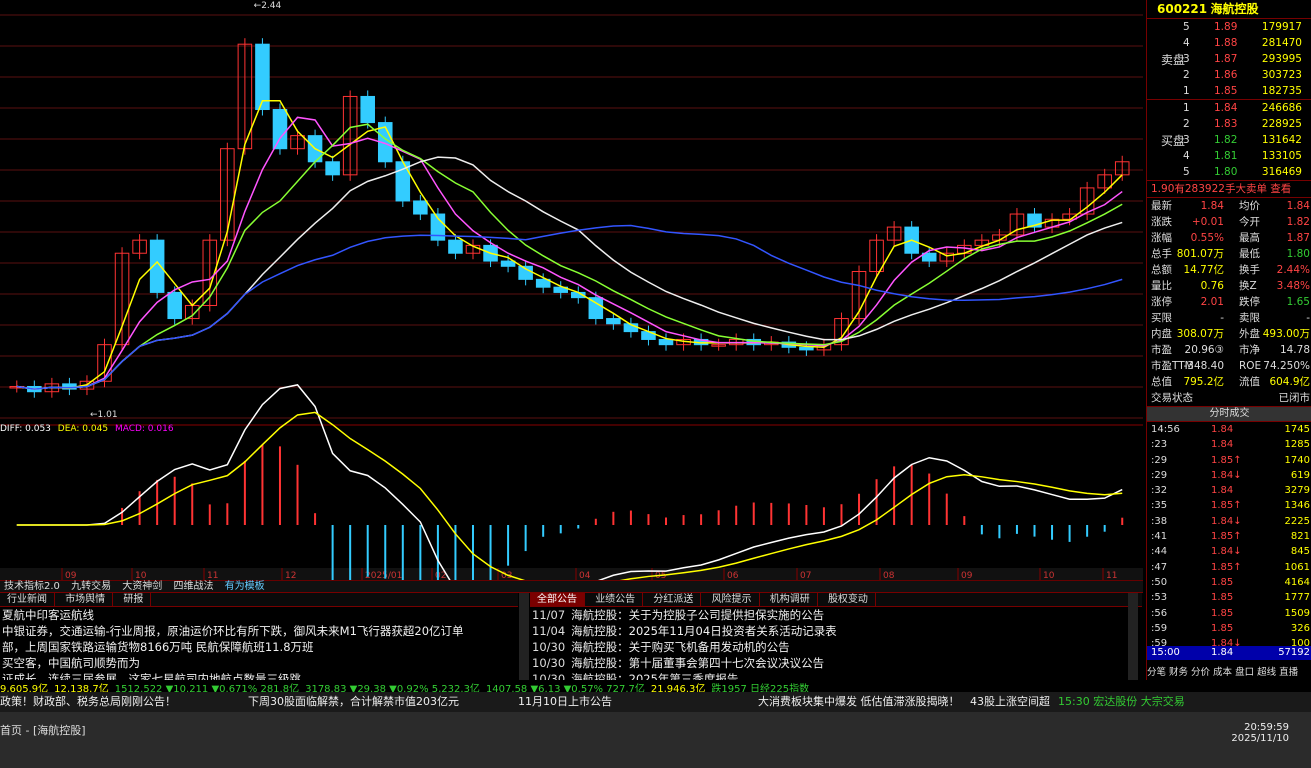  I want to click on quote-tab: 直播, so click(1288, 672).